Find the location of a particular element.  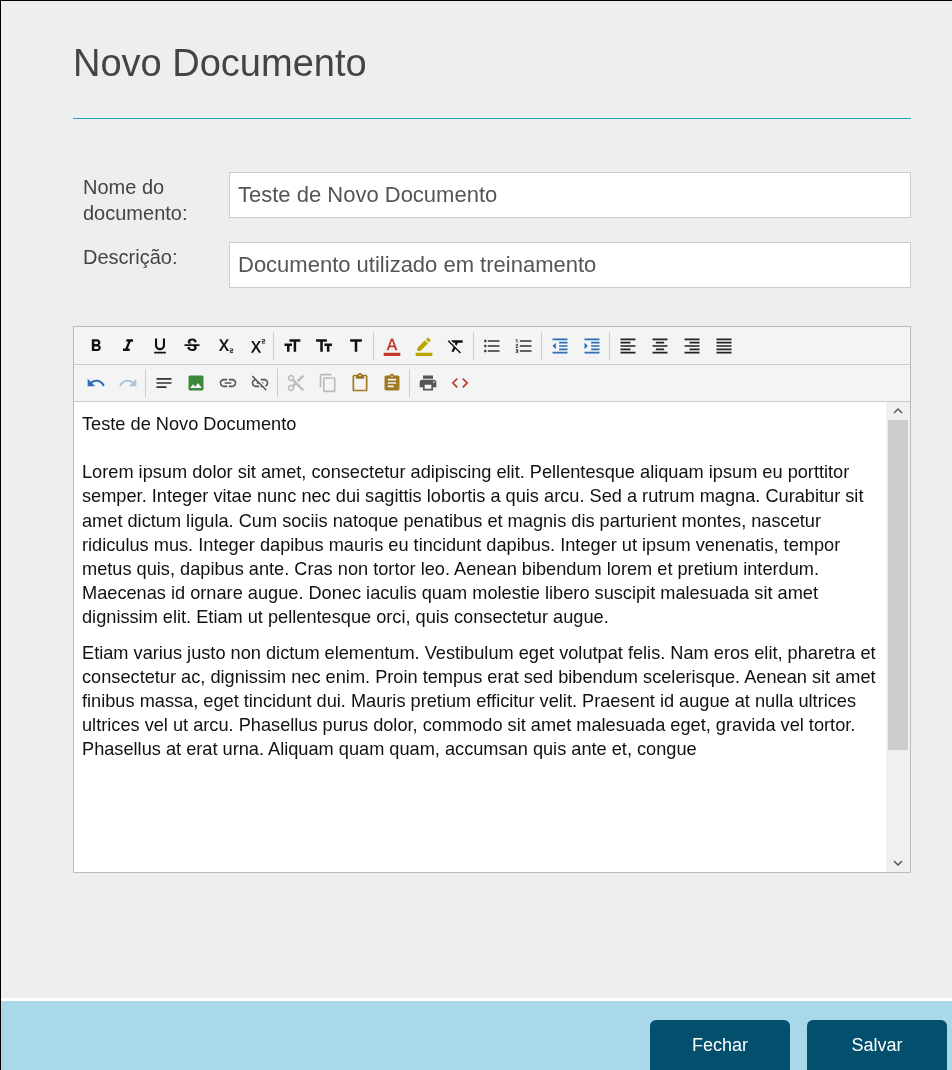

scrollbar-thumb is located at coordinates (898, 585).